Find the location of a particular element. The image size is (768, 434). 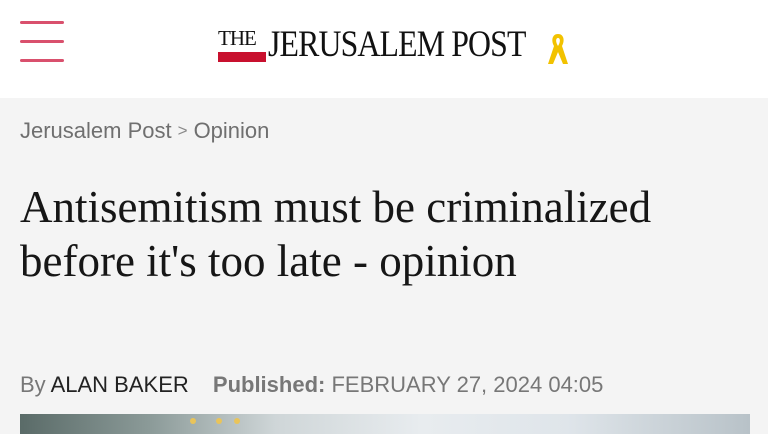

article-hero-image is located at coordinates (385, 424).